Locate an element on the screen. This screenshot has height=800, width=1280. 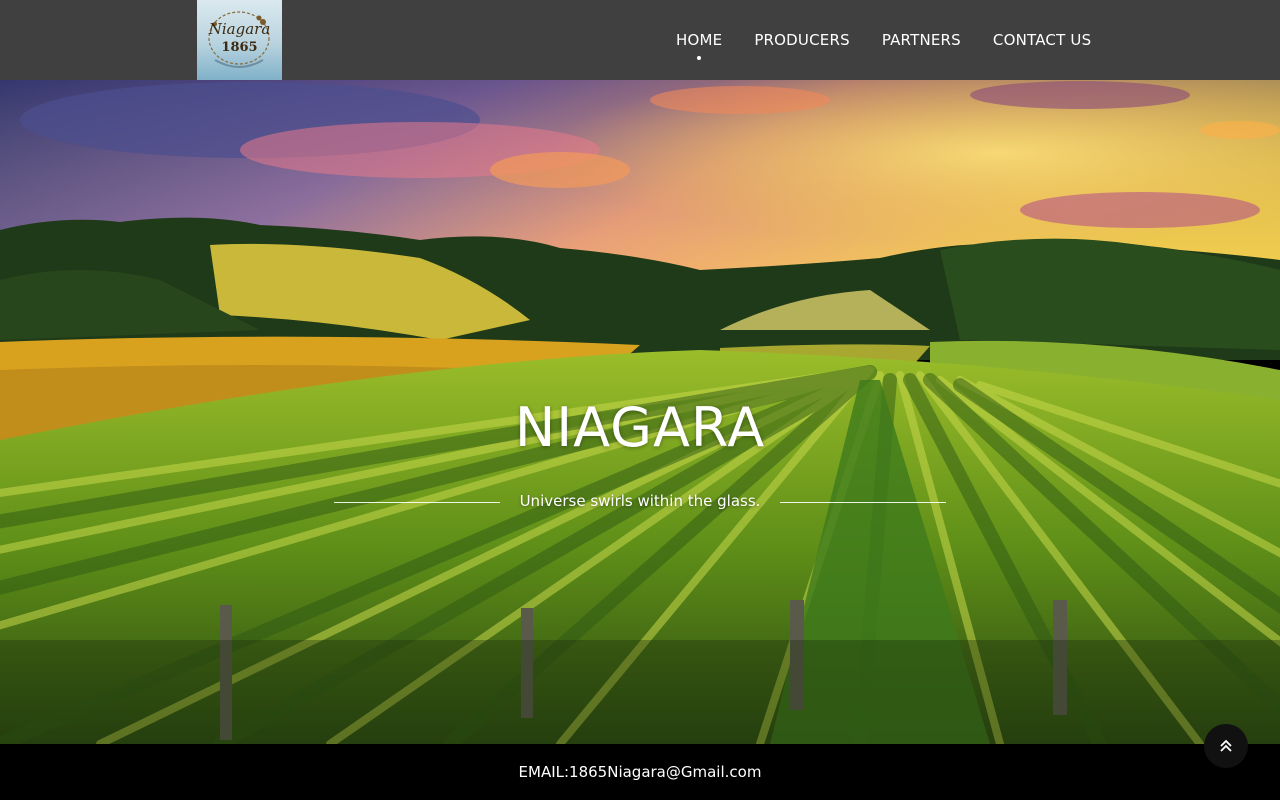
nav-home-label: HOME is located at coordinates (699, 40).